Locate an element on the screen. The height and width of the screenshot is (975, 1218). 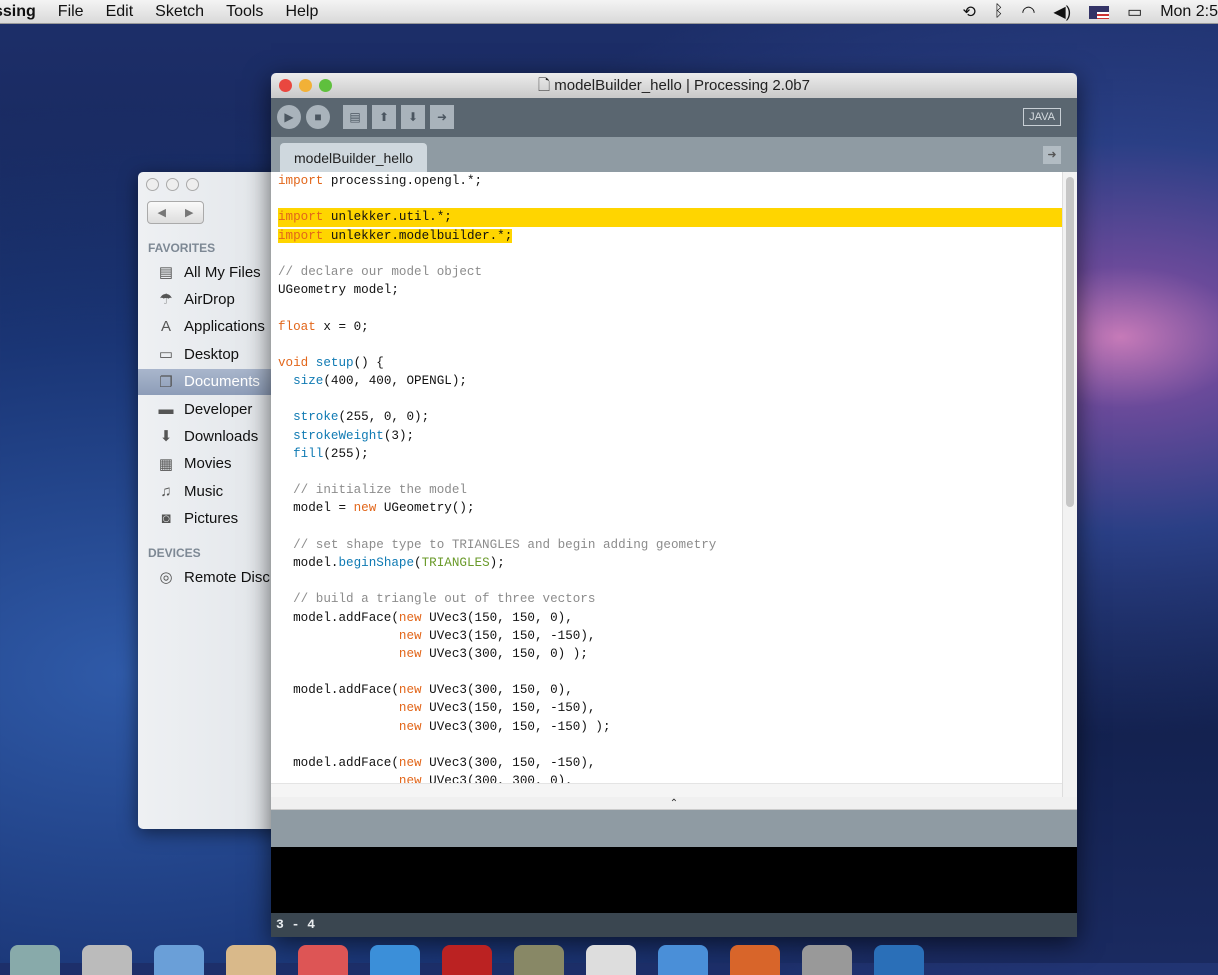
tab-modelbuilder-hello: modelBuilder_hello is located at coordinates (354, 157).